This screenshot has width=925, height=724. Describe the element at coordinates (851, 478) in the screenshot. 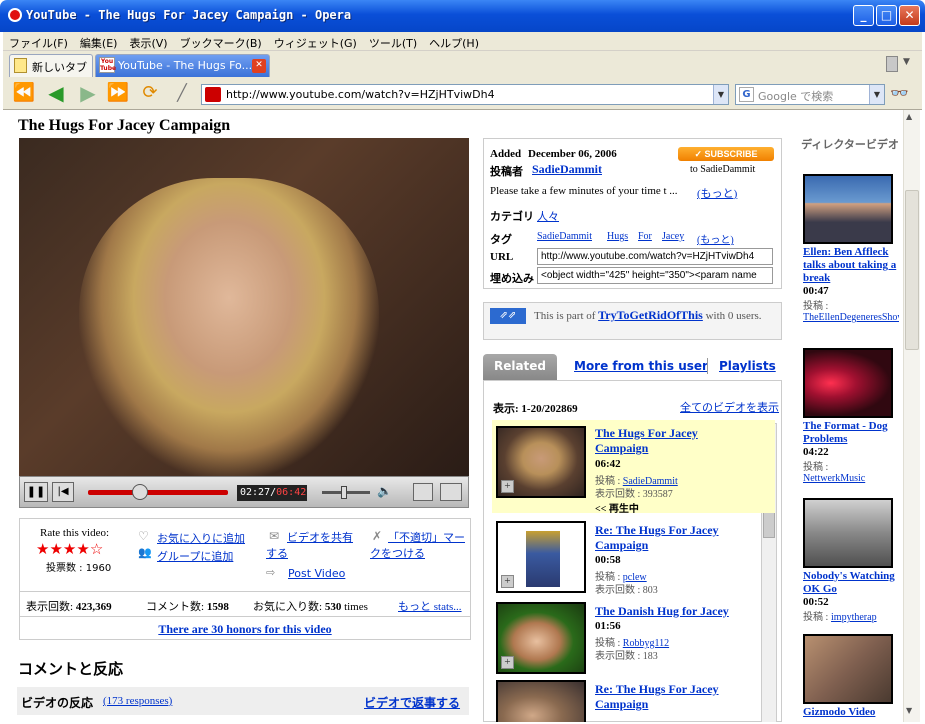

I see `director-uploader-link: NettwerkMusic` at that location.